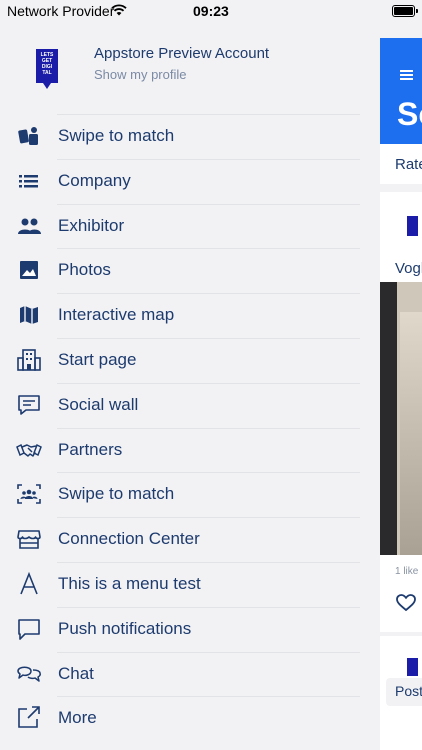 The height and width of the screenshot is (750, 422). I want to click on menu-item-label: Photos, so click(84, 270).